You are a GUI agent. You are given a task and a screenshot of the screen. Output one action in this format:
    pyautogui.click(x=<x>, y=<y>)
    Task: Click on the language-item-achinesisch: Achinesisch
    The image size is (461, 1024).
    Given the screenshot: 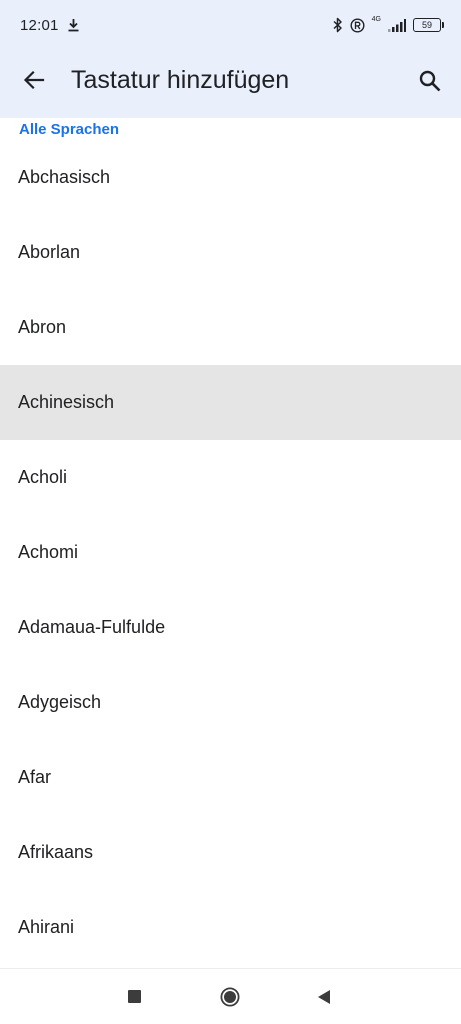 What is the action you would take?
    pyautogui.click(x=230, y=402)
    